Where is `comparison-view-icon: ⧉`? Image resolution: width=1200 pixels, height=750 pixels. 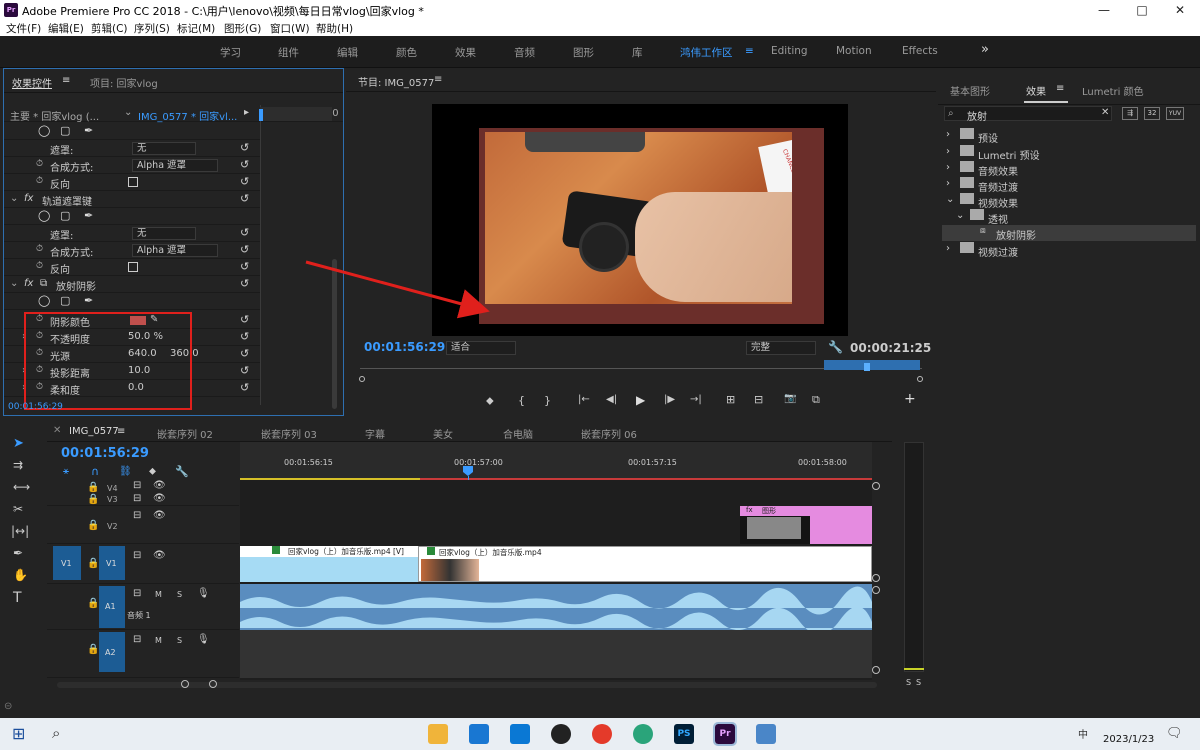
comparison-view-icon: ⧉ is located at coordinates (816, 400).